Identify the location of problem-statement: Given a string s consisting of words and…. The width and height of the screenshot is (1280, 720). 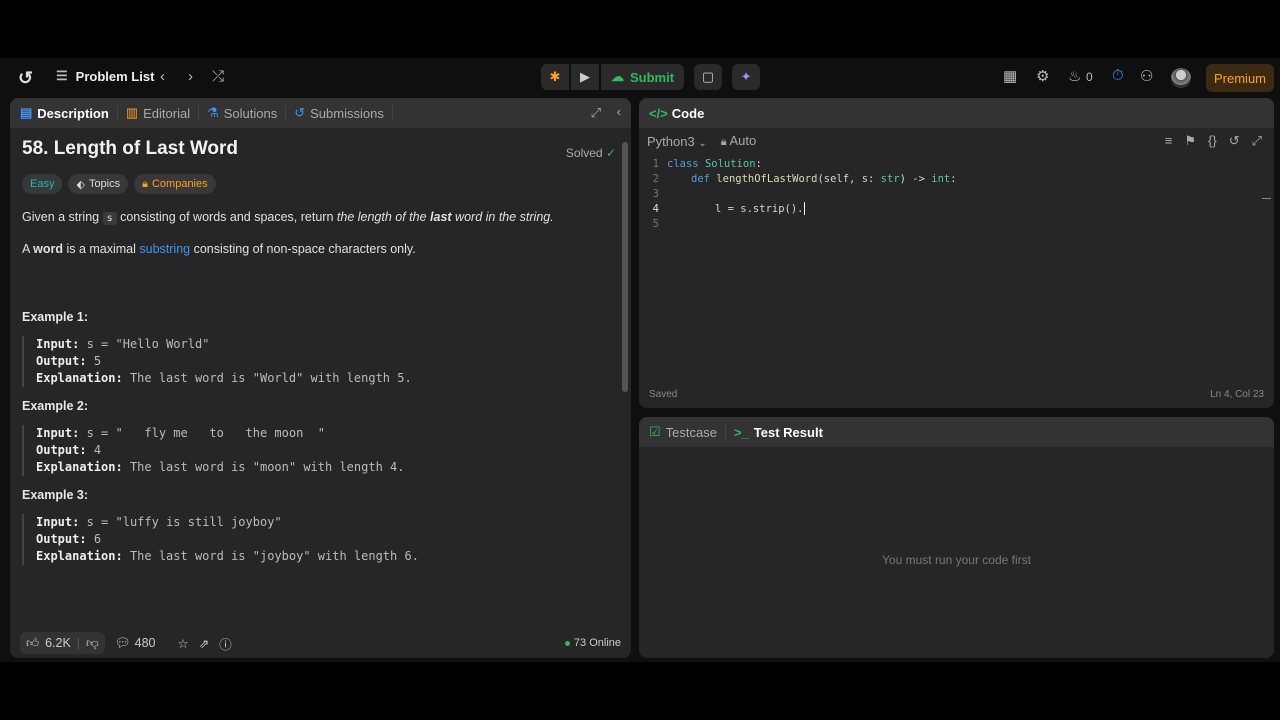
(317, 218).